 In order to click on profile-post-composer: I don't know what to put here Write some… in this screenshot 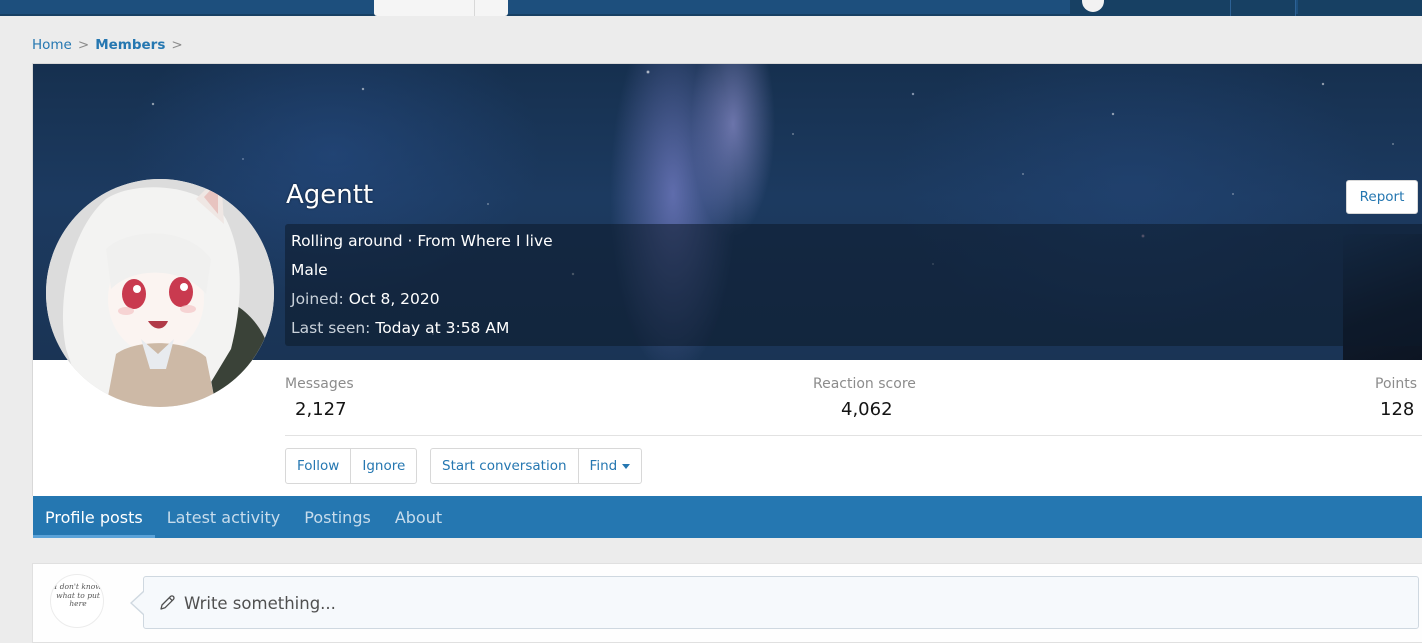, I will do `click(727, 603)`.